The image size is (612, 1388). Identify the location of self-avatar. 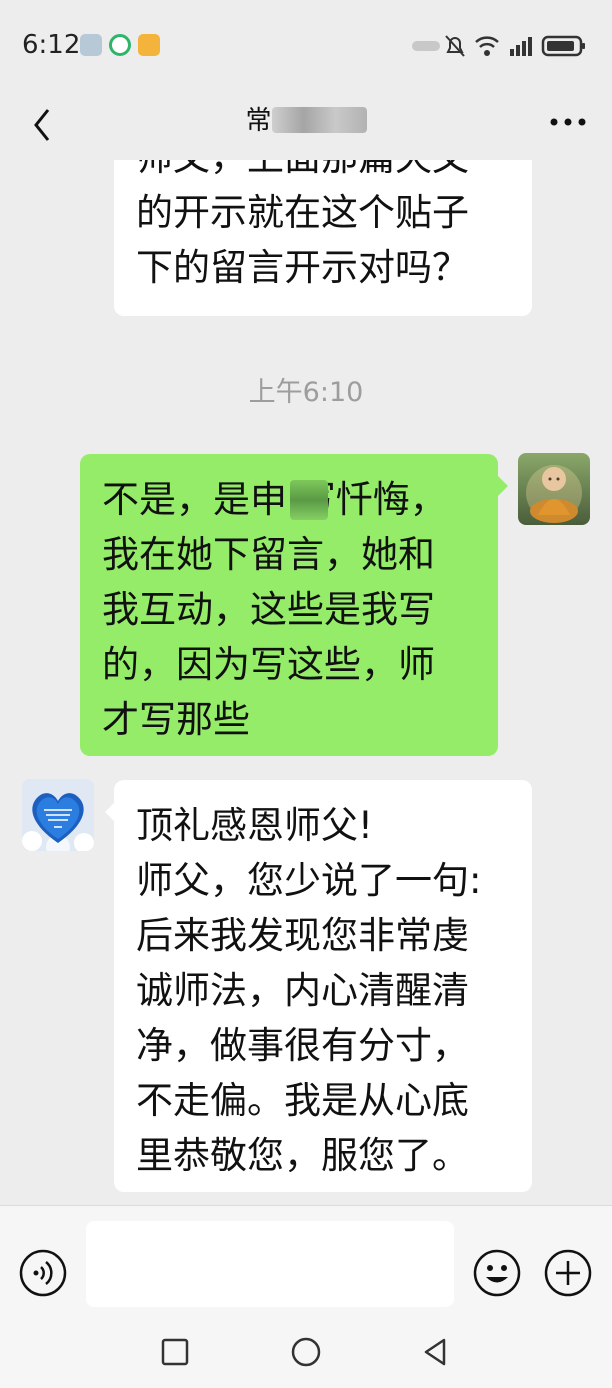
(554, 489).